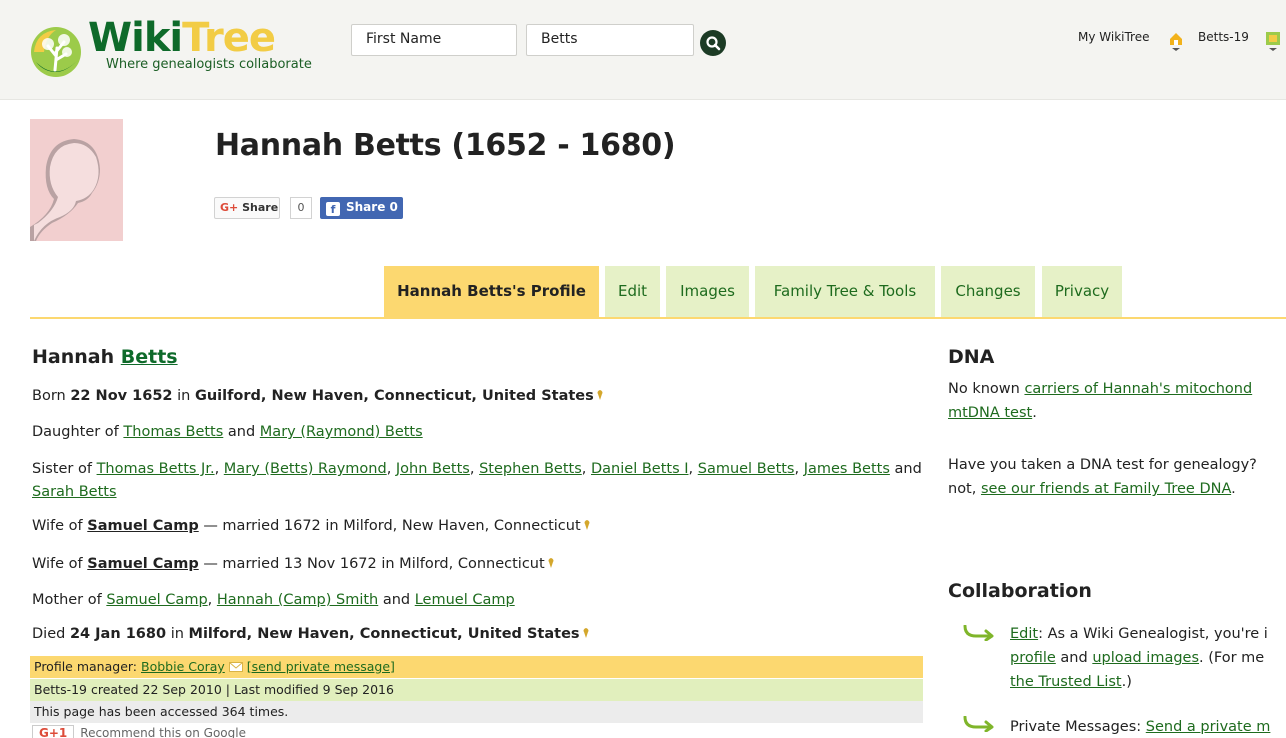  I want to click on envelope-icon, so click(235, 667).